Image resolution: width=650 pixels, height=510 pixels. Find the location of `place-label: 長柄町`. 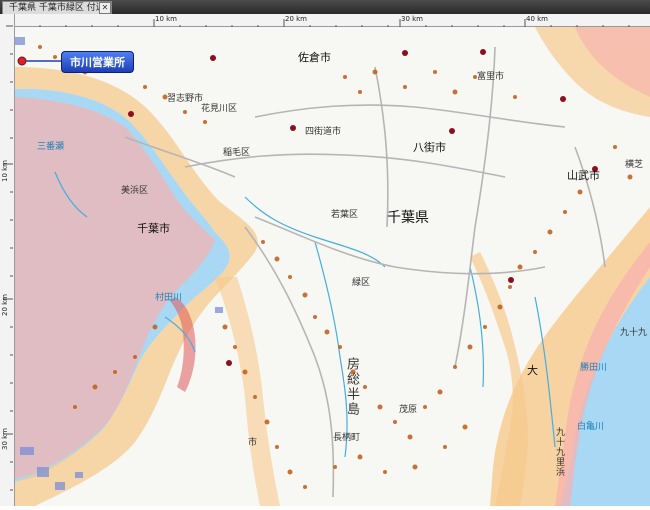

place-label: 長柄町 is located at coordinates (347, 438).